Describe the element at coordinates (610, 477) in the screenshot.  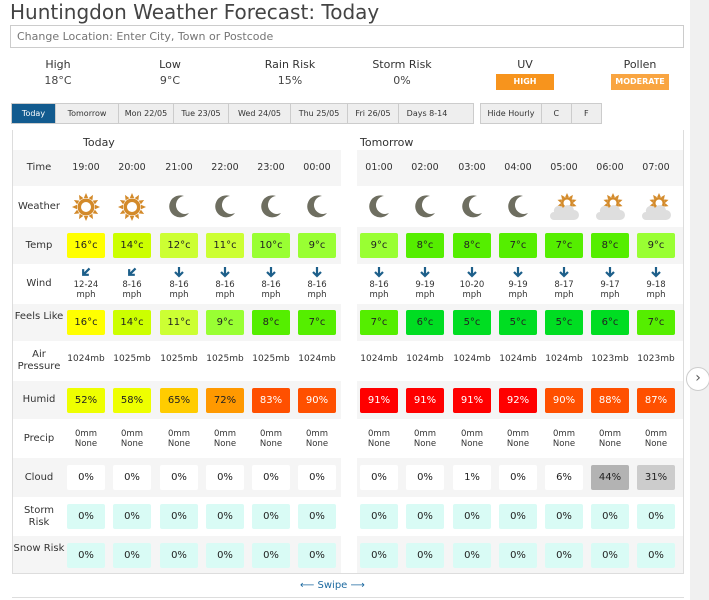
I see `cloud-cell: 44%` at that location.